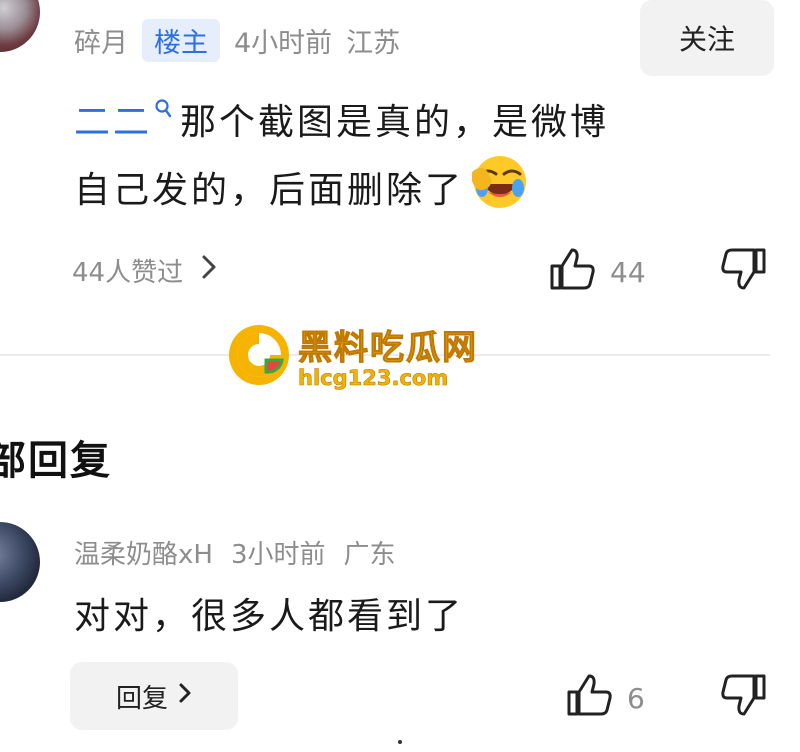 The width and height of the screenshot is (800, 752). I want to click on liked-by-text: 44人赞过, so click(128, 273).